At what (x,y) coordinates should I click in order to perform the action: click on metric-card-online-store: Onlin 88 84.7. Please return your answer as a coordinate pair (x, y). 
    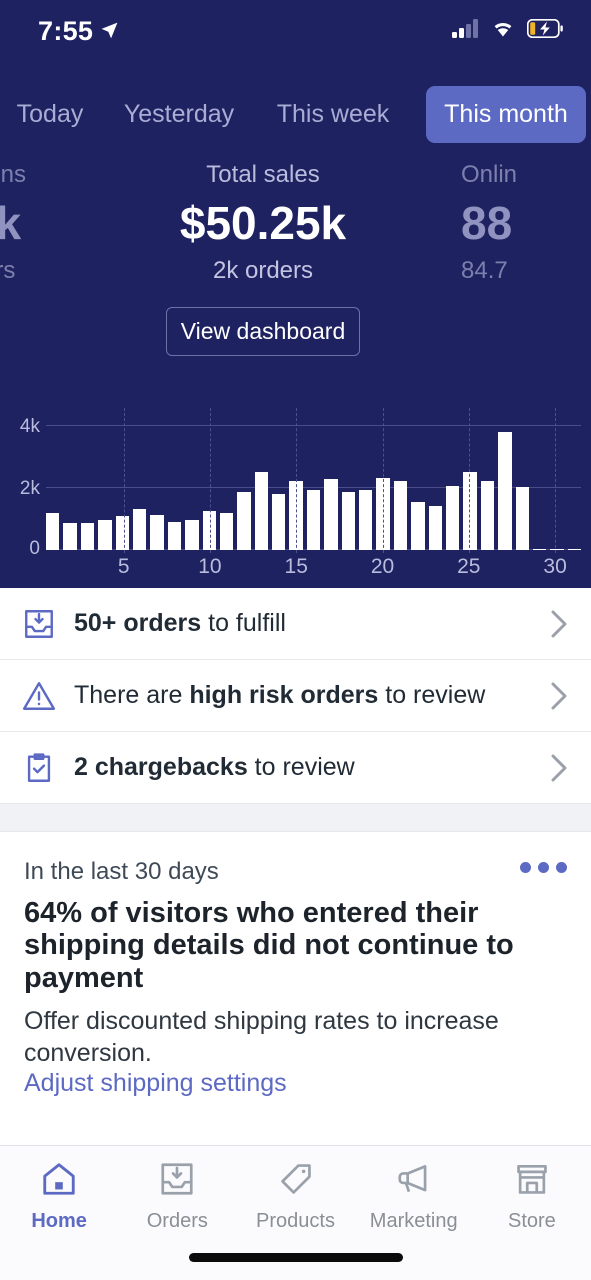
    Looking at the image, I should click on (508, 222).